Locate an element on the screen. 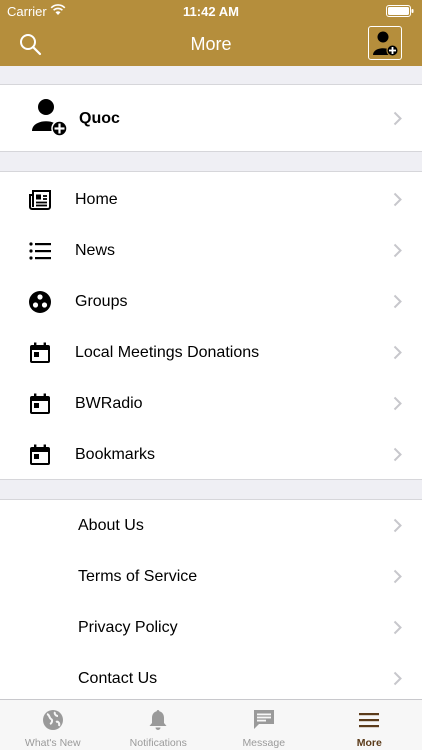 The image size is (422, 750). link-label: Contact Us is located at coordinates (118, 678).